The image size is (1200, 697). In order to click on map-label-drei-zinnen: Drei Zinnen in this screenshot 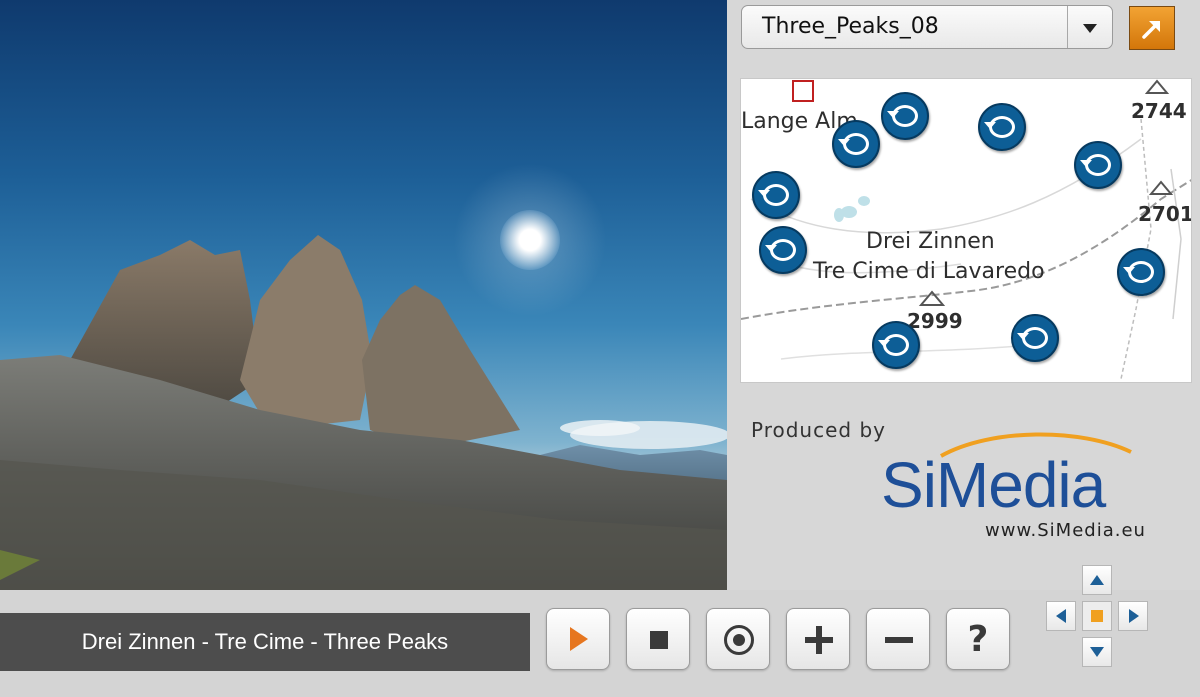, I will do `click(930, 241)`.